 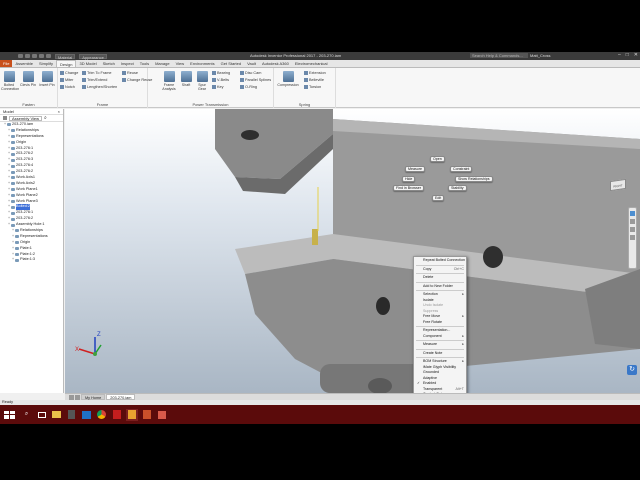 What do you see at coordinates (67, 87) in the screenshot?
I see `notch-button: Notch` at bounding box center [67, 87].